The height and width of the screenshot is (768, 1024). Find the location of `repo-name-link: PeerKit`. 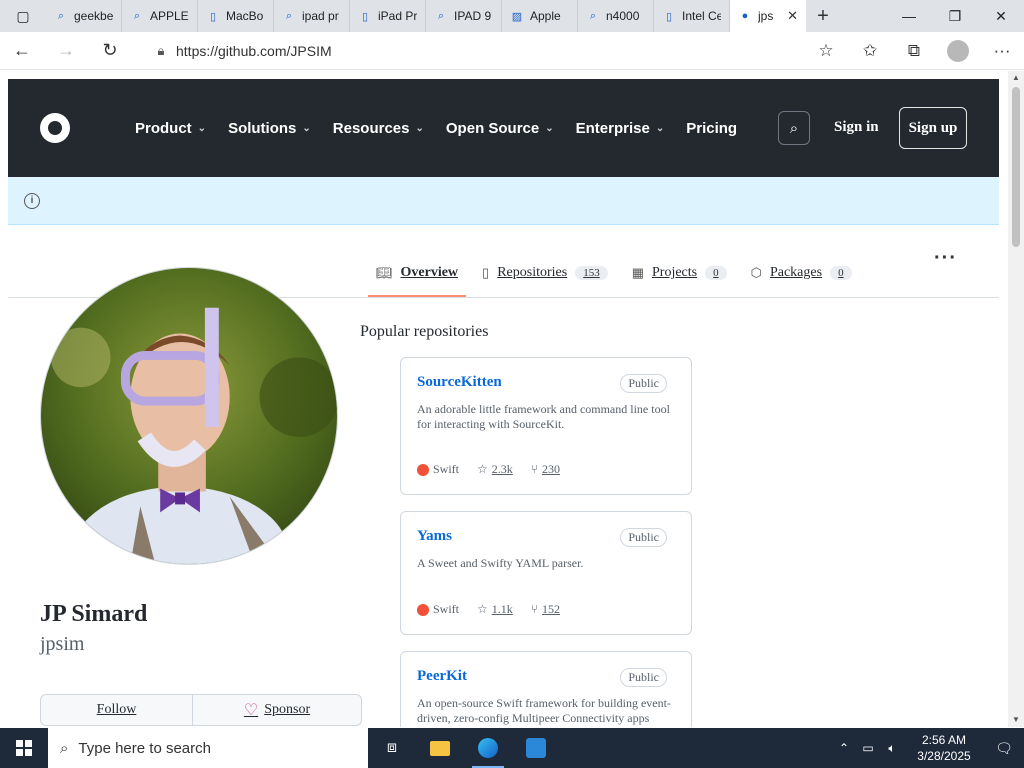

repo-name-link: PeerKit is located at coordinates (442, 676).